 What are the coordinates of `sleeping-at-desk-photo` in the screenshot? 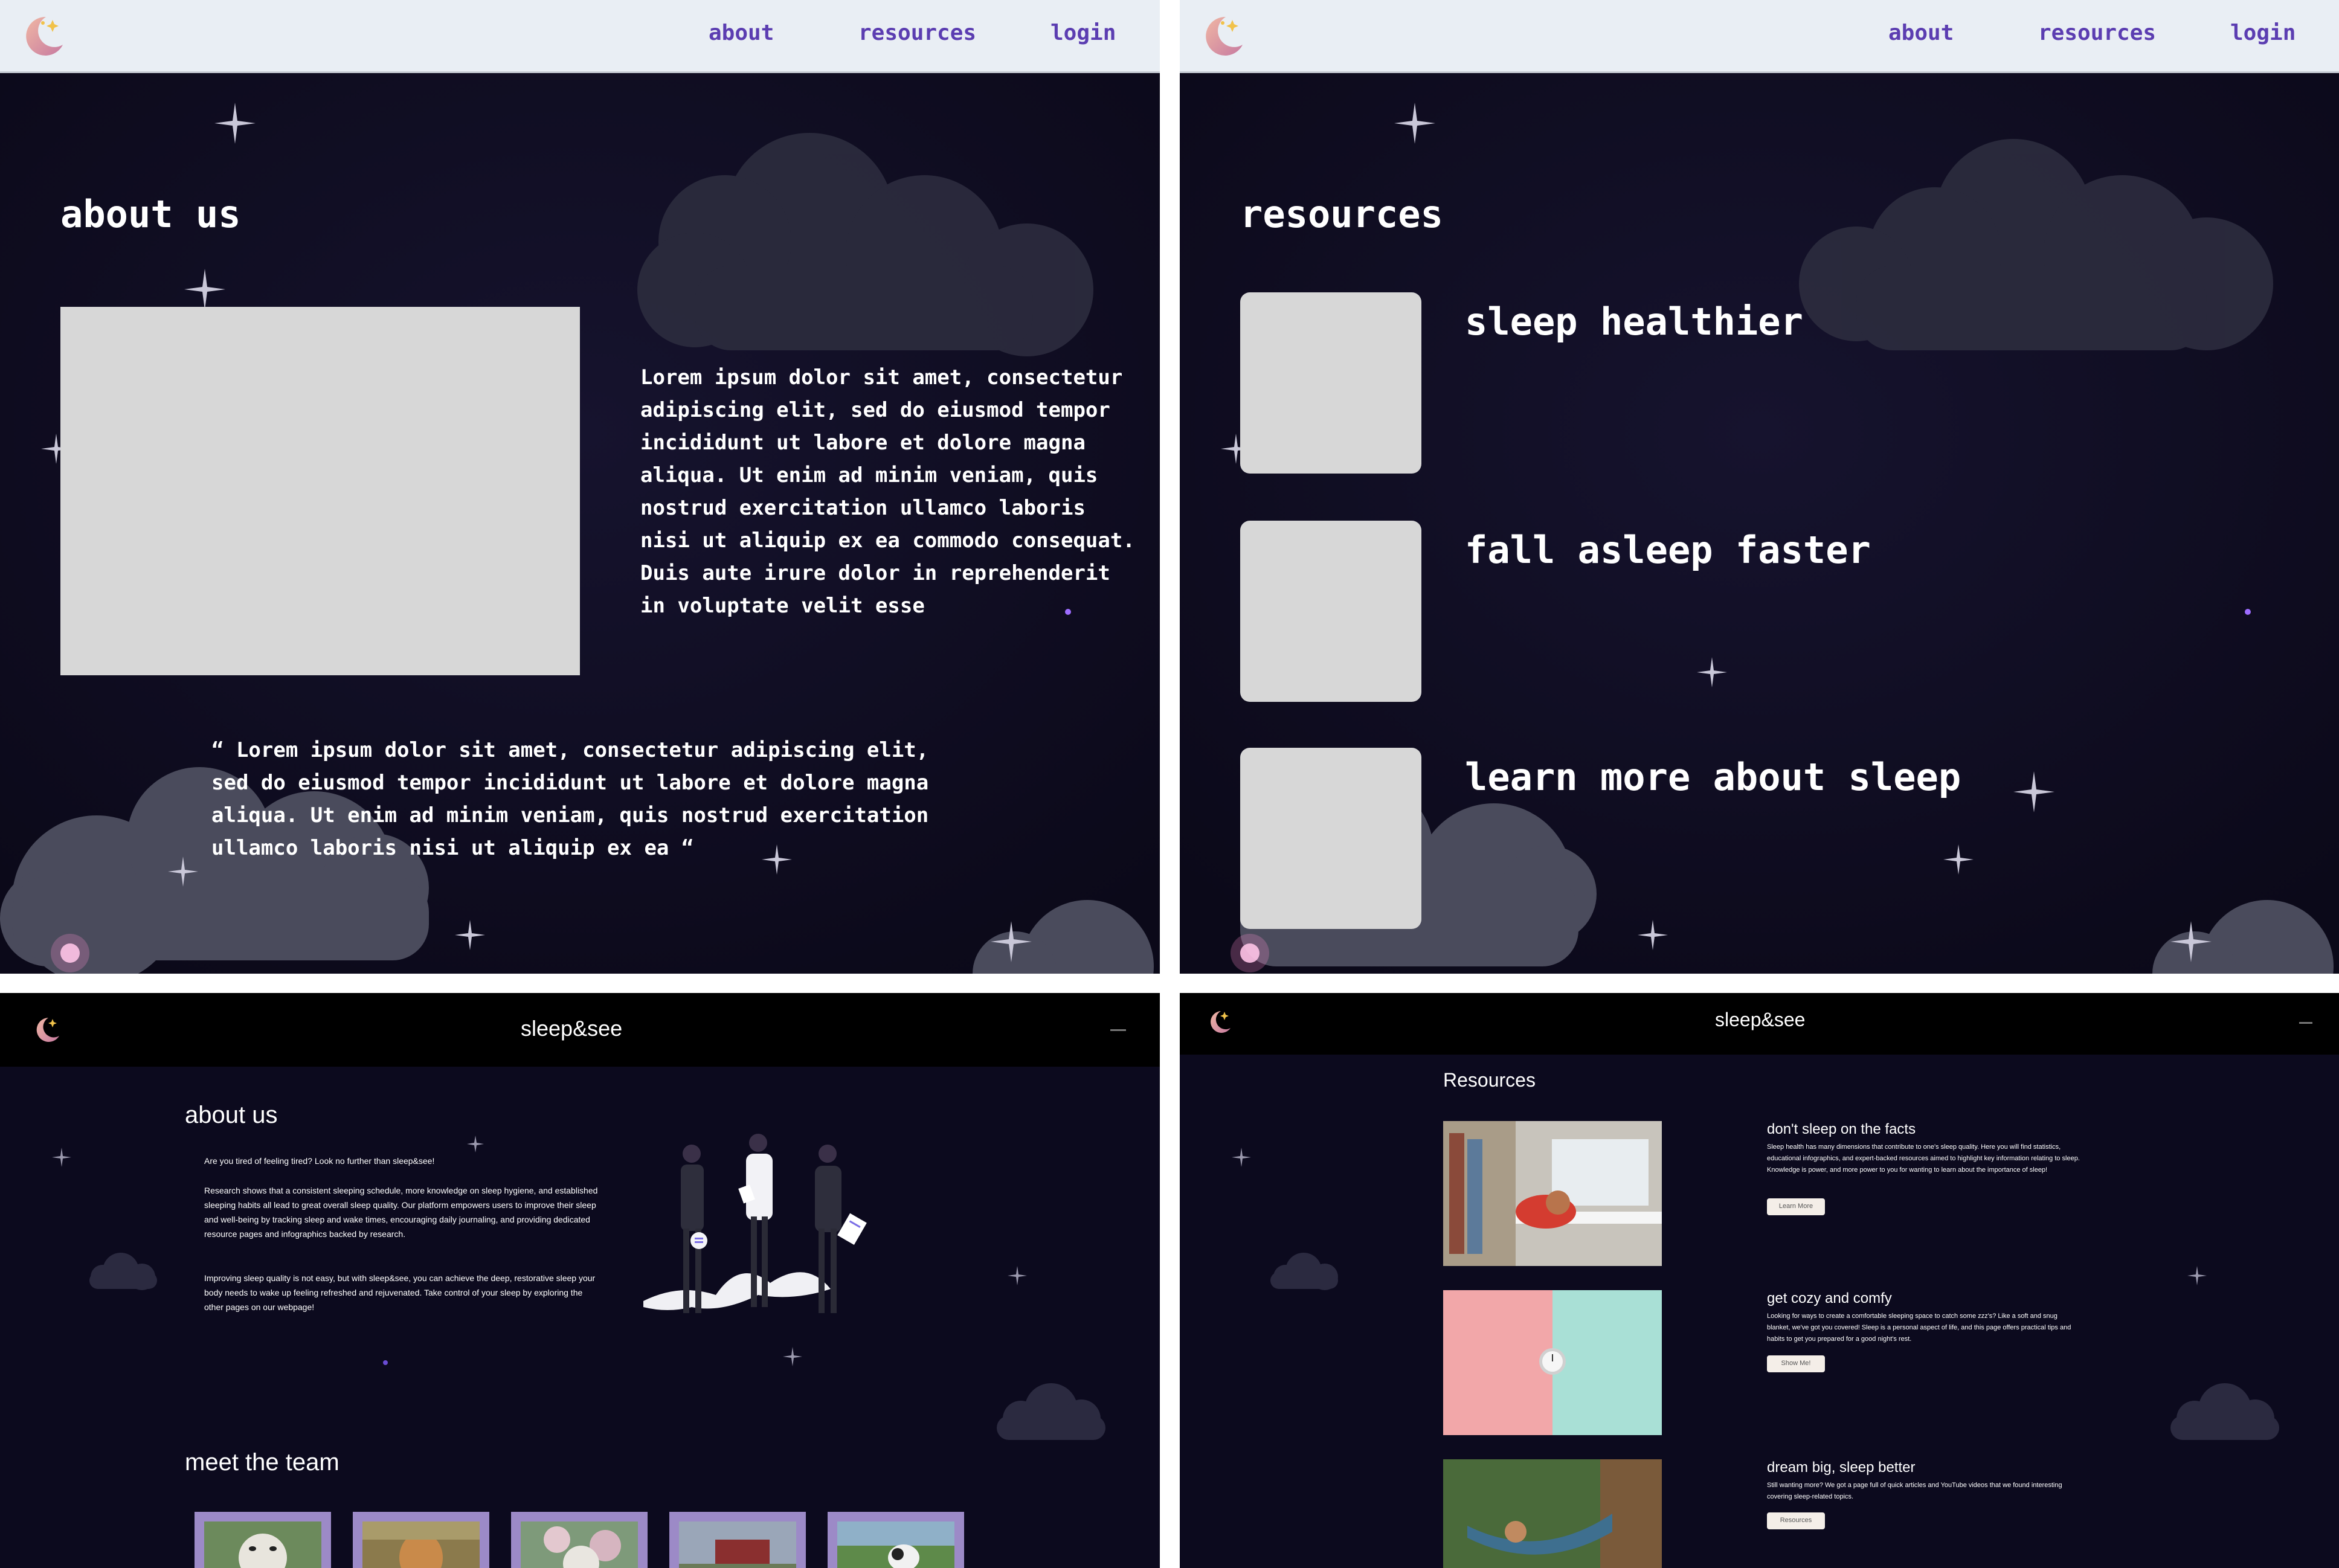 It's located at (1552, 1193).